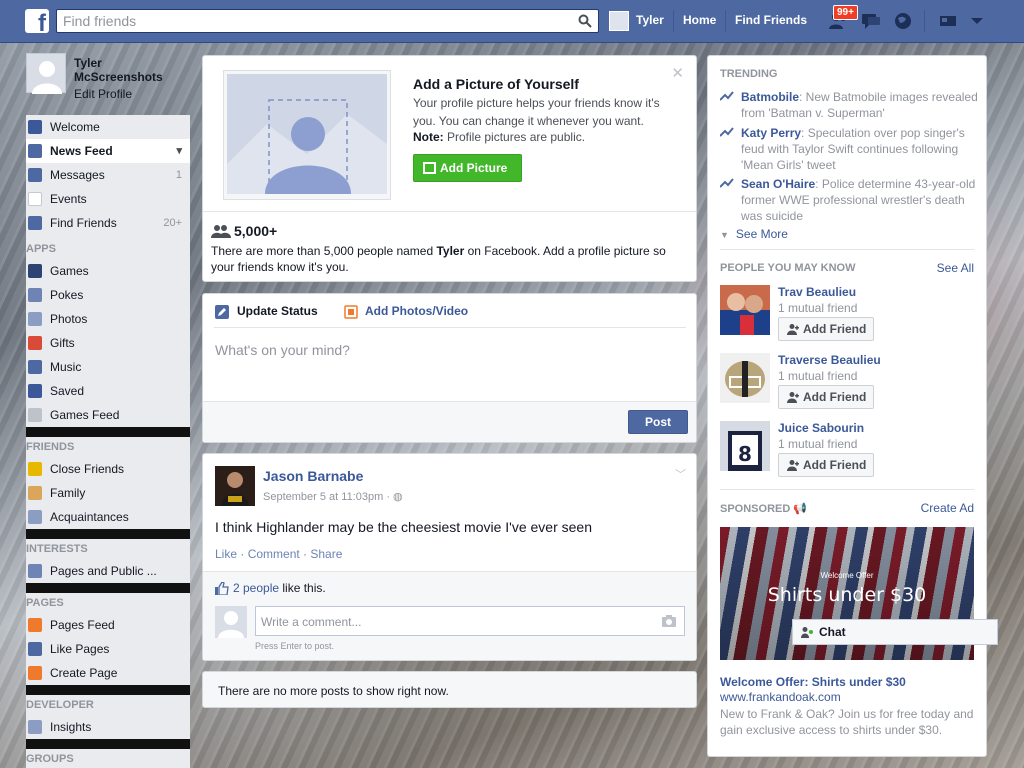  What do you see at coordinates (108, 415) in the screenshot?
I see `sidebar-item-games-feed: Games Feed` at bounding box center [108, 415].